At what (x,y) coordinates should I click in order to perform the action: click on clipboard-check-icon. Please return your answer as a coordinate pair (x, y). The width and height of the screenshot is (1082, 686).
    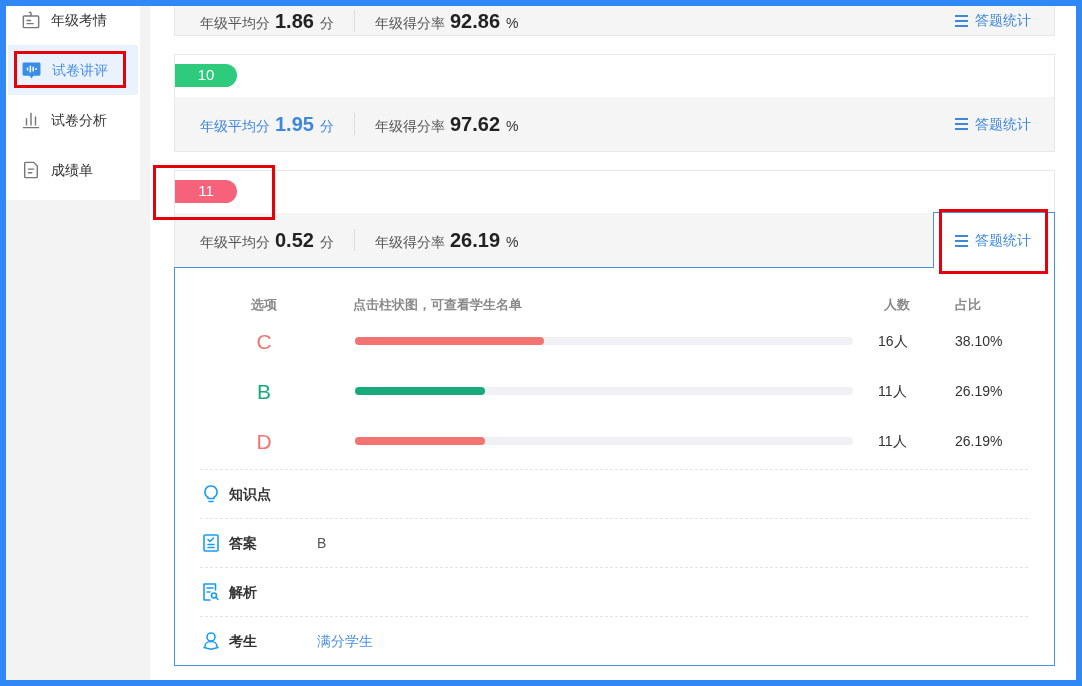
    Looking at the image, I should click on (211, 543).